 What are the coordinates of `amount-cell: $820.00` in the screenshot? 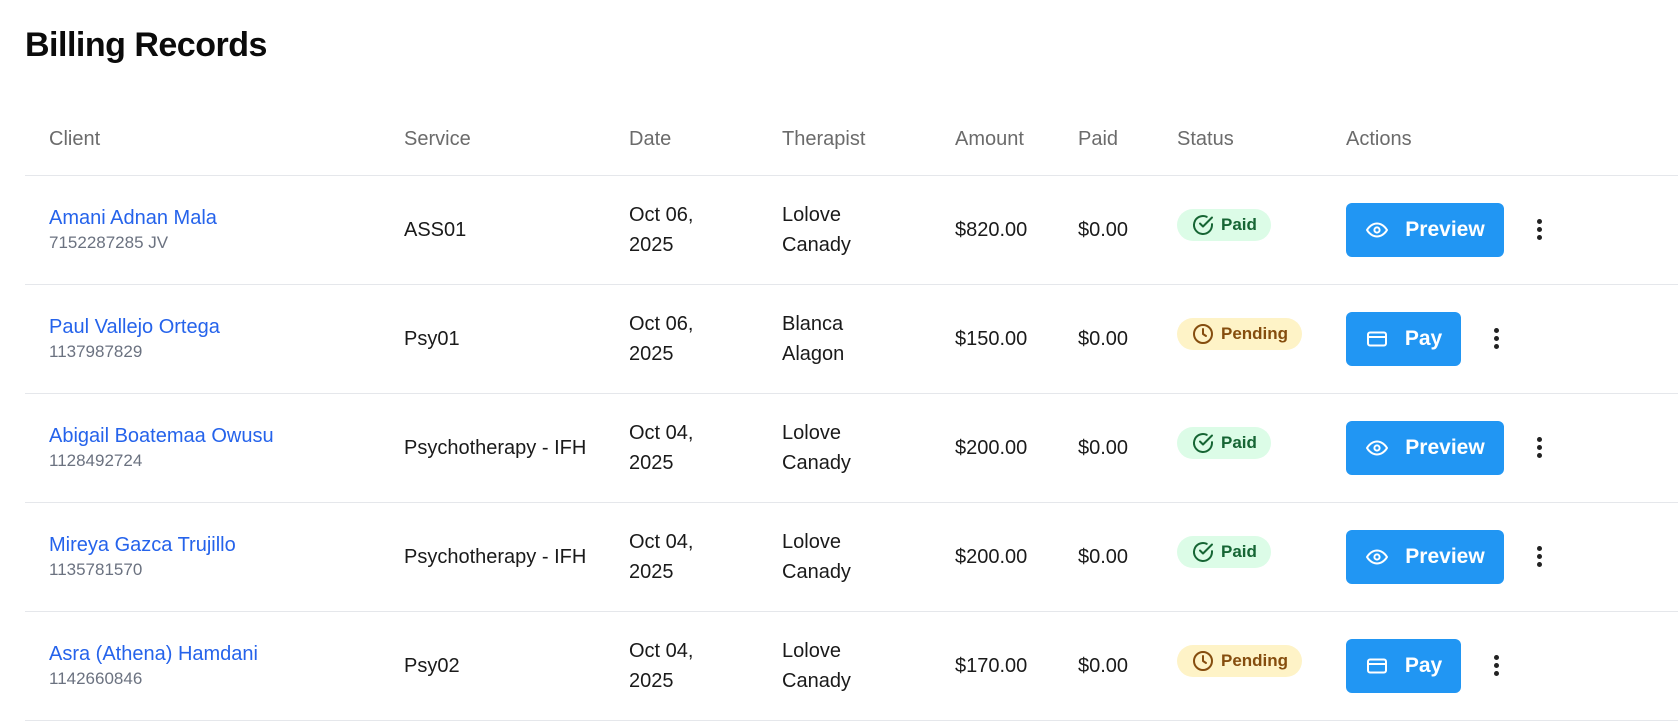 It's located at (992, 230).